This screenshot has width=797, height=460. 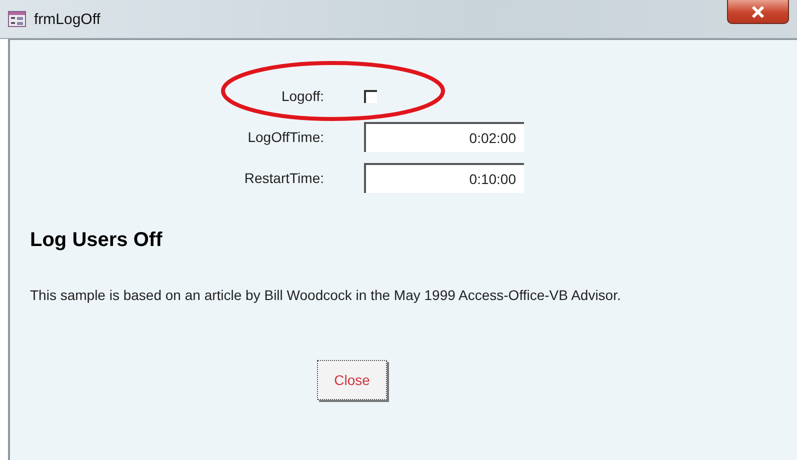 I want to click on time-field: 0:02:00, so click(x=444, y=137).